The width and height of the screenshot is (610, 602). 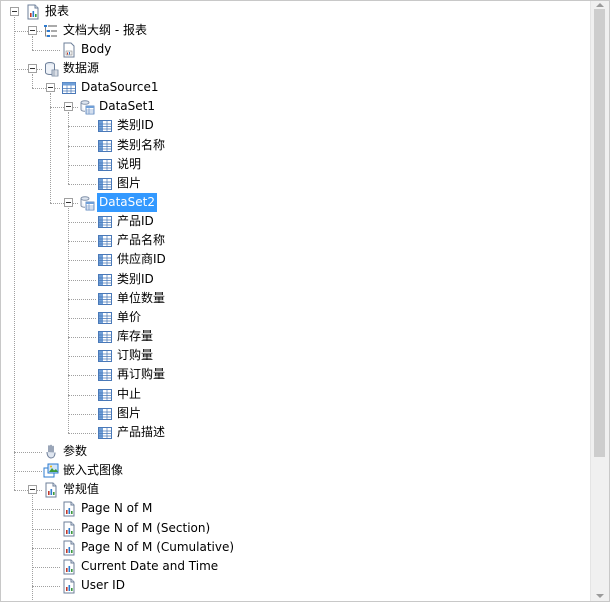 What do you see at coordinates (291, 432) in the screenshot?
I see `tree-node-ds2-product-desc: 产品描述` at bounding box center [291, 432].